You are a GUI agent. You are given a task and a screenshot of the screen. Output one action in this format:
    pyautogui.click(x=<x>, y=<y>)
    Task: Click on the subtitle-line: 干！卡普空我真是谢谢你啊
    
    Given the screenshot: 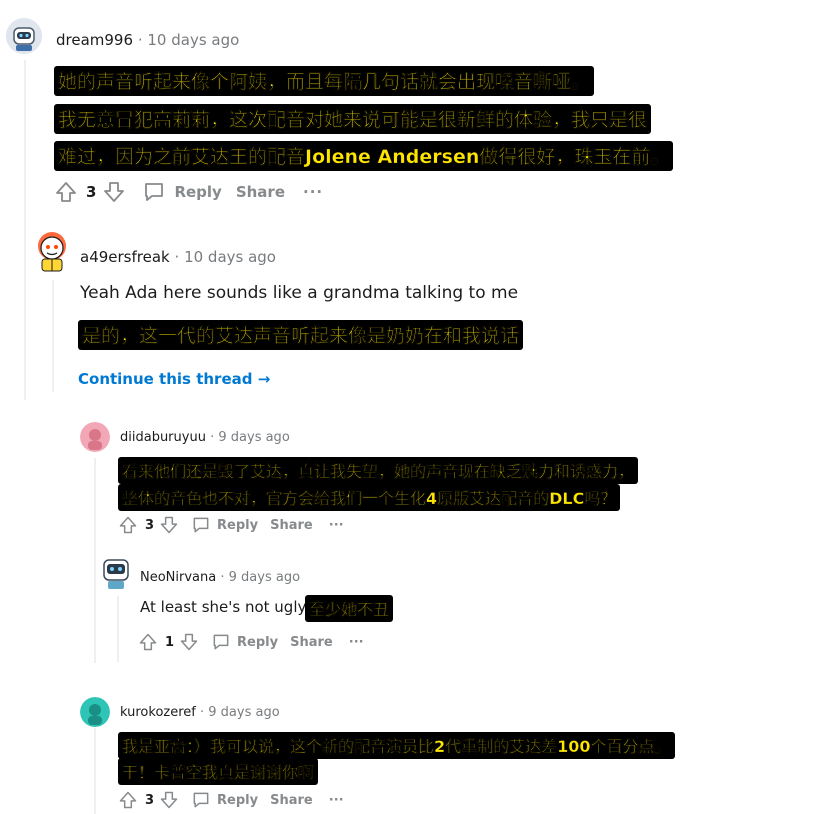 What is the action you would take?
    pyautogui.click(x=218, y=771)
    